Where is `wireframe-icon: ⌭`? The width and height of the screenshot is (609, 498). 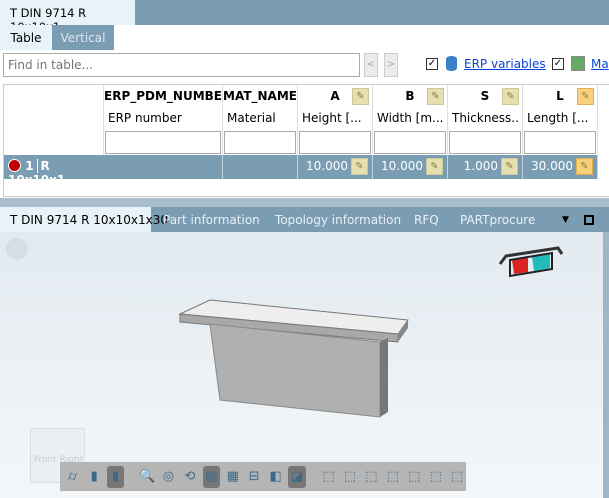
wireframe-icon: ⌭ is located at coordinates (72, 477).